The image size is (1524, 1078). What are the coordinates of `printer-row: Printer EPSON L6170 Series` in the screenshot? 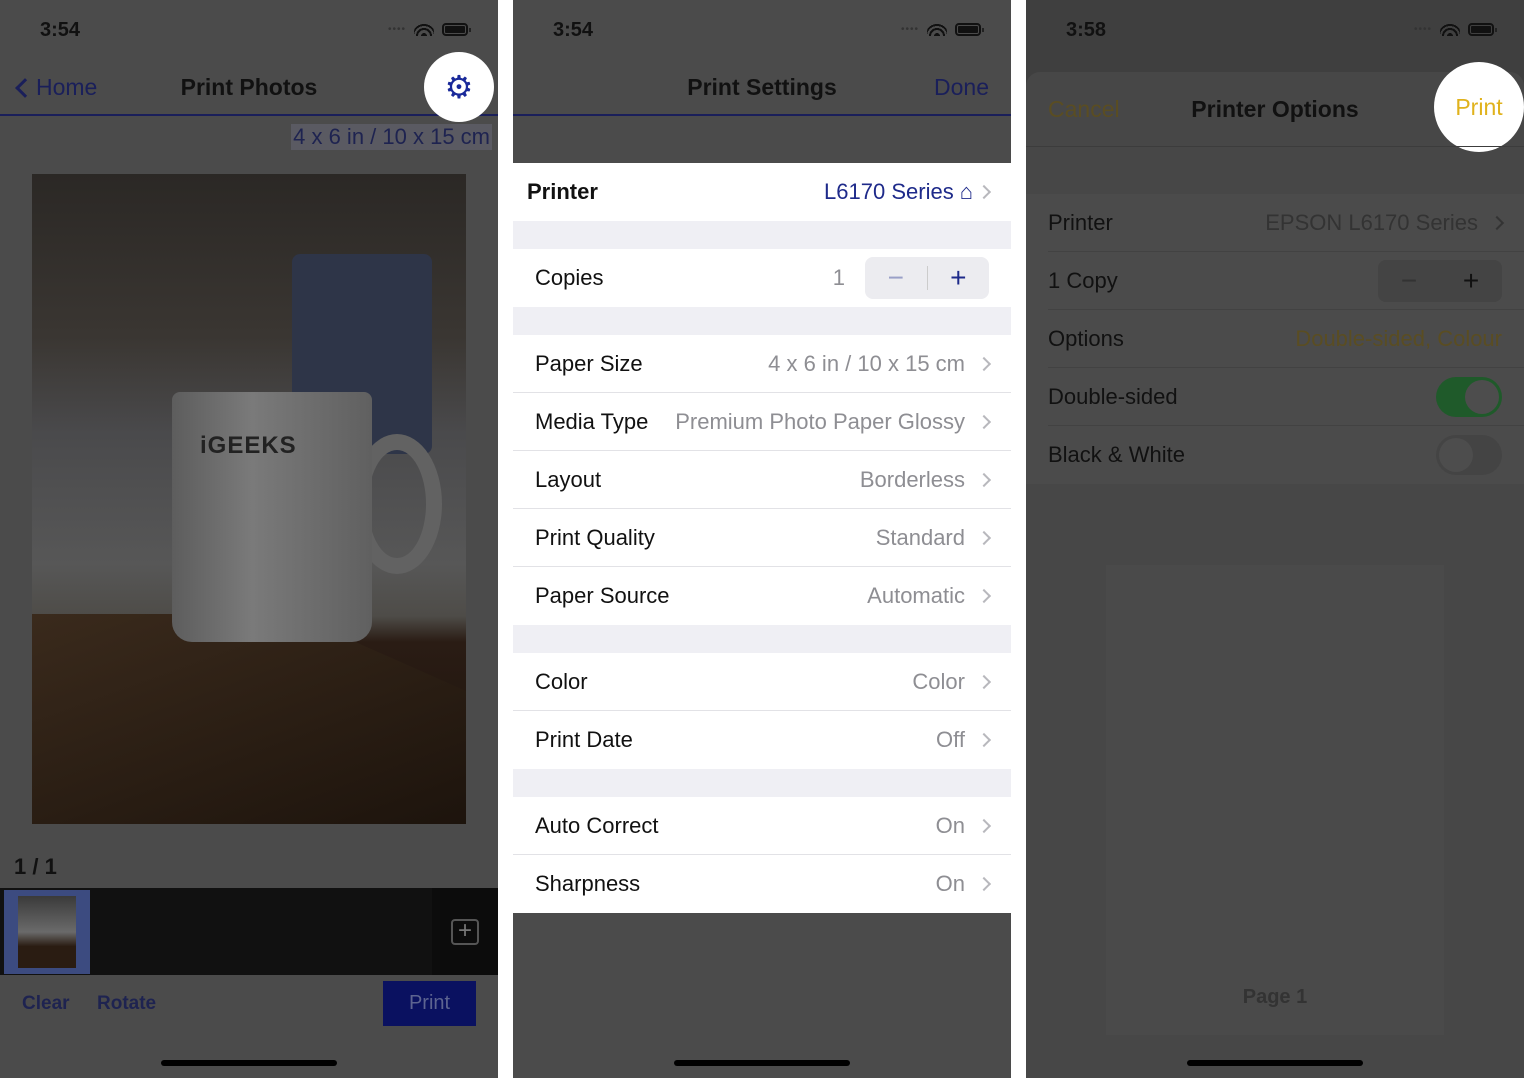 It's located at (1286, 223).